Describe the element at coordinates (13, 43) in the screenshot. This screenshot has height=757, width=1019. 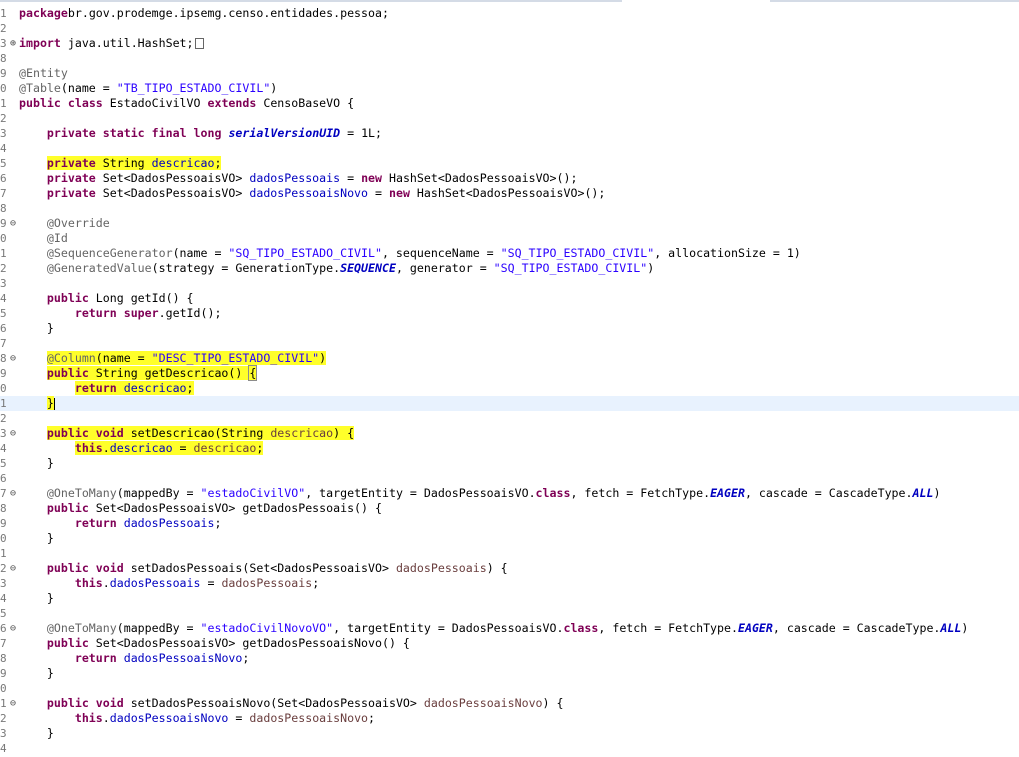
I see `expand-fold-icon: ⊕` at that location.